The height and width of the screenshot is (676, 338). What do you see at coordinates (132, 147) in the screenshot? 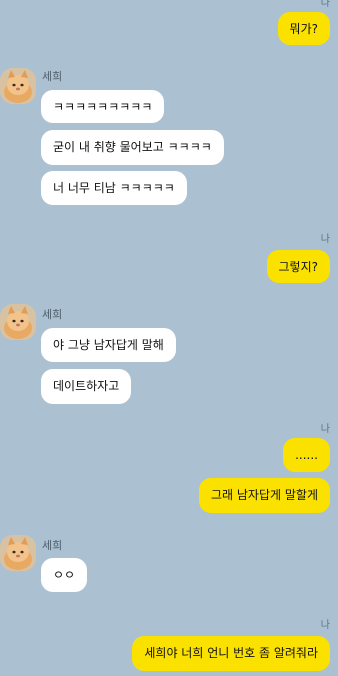
I see `message-bubble-them: 굳이 내 취향 물어보고 ㅋㅋㅋㅋ` at bounding box center [132, 147].